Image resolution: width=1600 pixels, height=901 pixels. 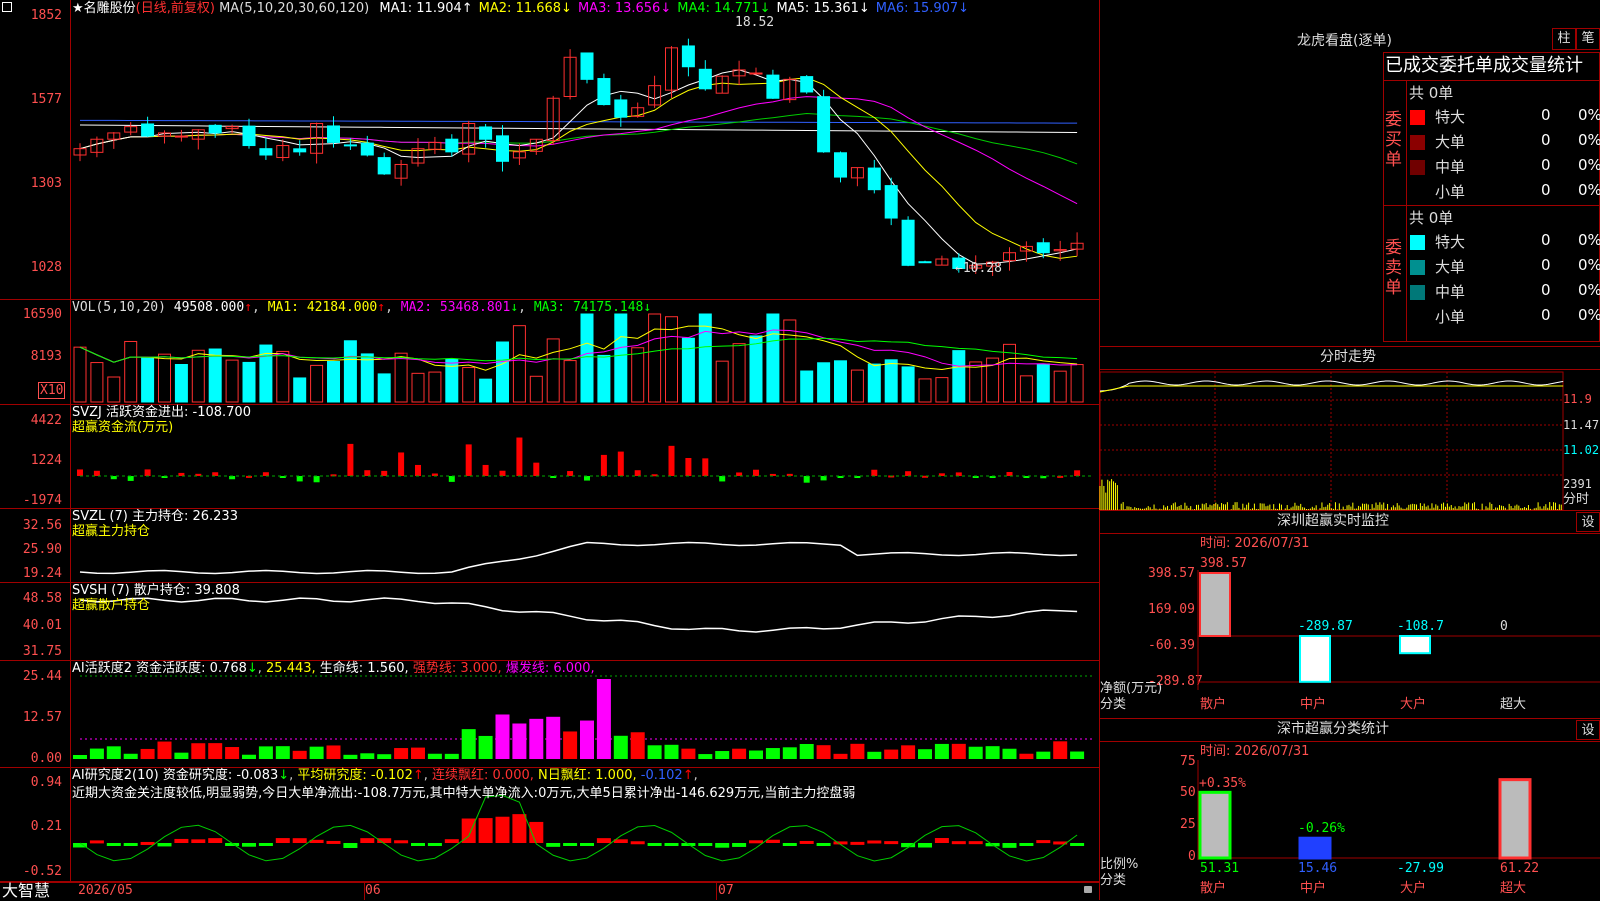 What do you see at coordinates (1331, 389) in the screenshot?
I see `fenshi-avg-line` at bounding box center [1331, 389].